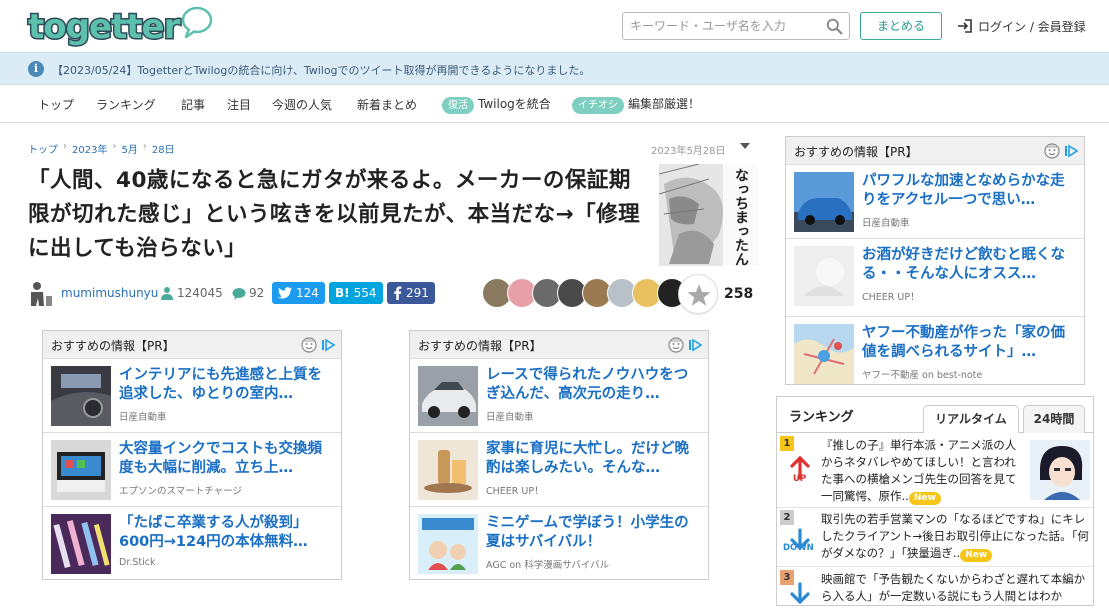 This screenshot has width=1109, height=608. Describe the element at coordinates (721, 26) in the screenshot. I see `search-input` at that location.